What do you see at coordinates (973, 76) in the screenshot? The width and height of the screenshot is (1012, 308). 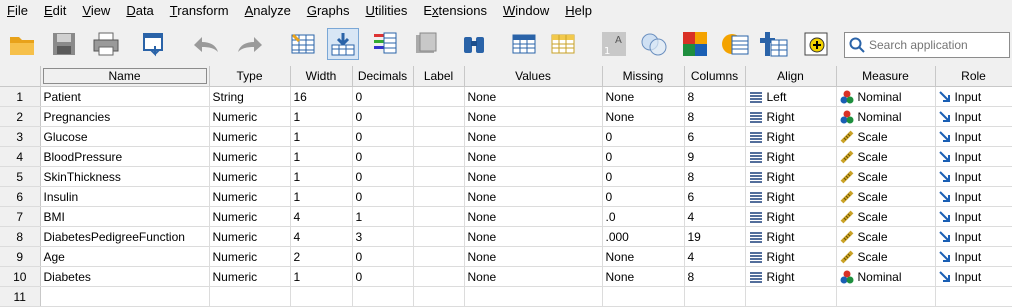 I see `col-header-role: Role` at bounding box center [973, 76].